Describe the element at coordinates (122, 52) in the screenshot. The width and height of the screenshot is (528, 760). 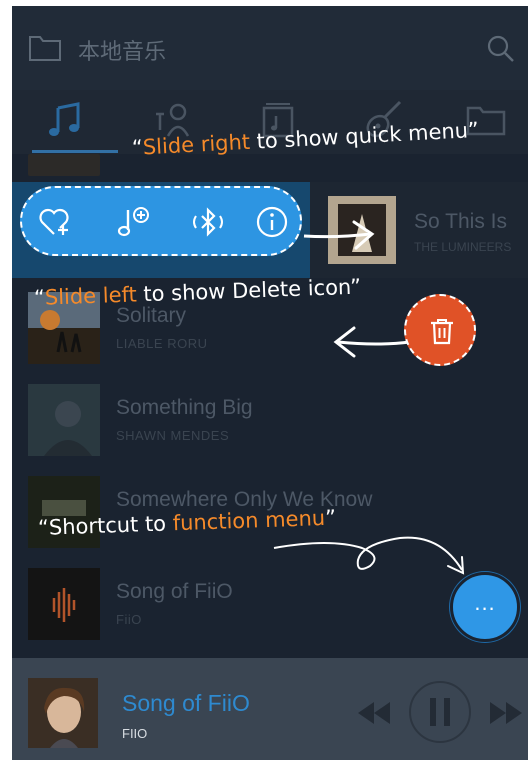
I see `page-title: 本地音乐` at that location.